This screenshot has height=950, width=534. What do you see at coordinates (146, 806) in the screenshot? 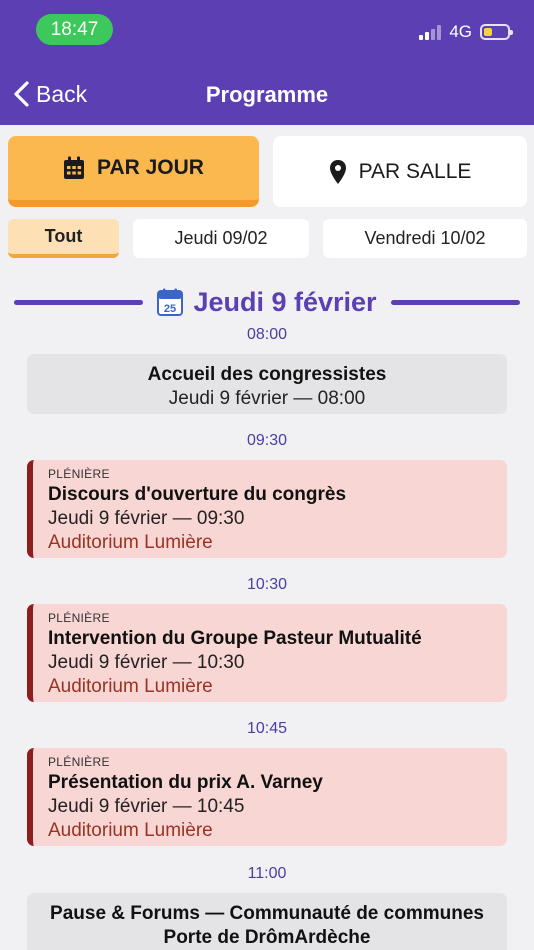
I see `event-date: Jeudi 9 février — 10:45` at bounding box center [146, 806].